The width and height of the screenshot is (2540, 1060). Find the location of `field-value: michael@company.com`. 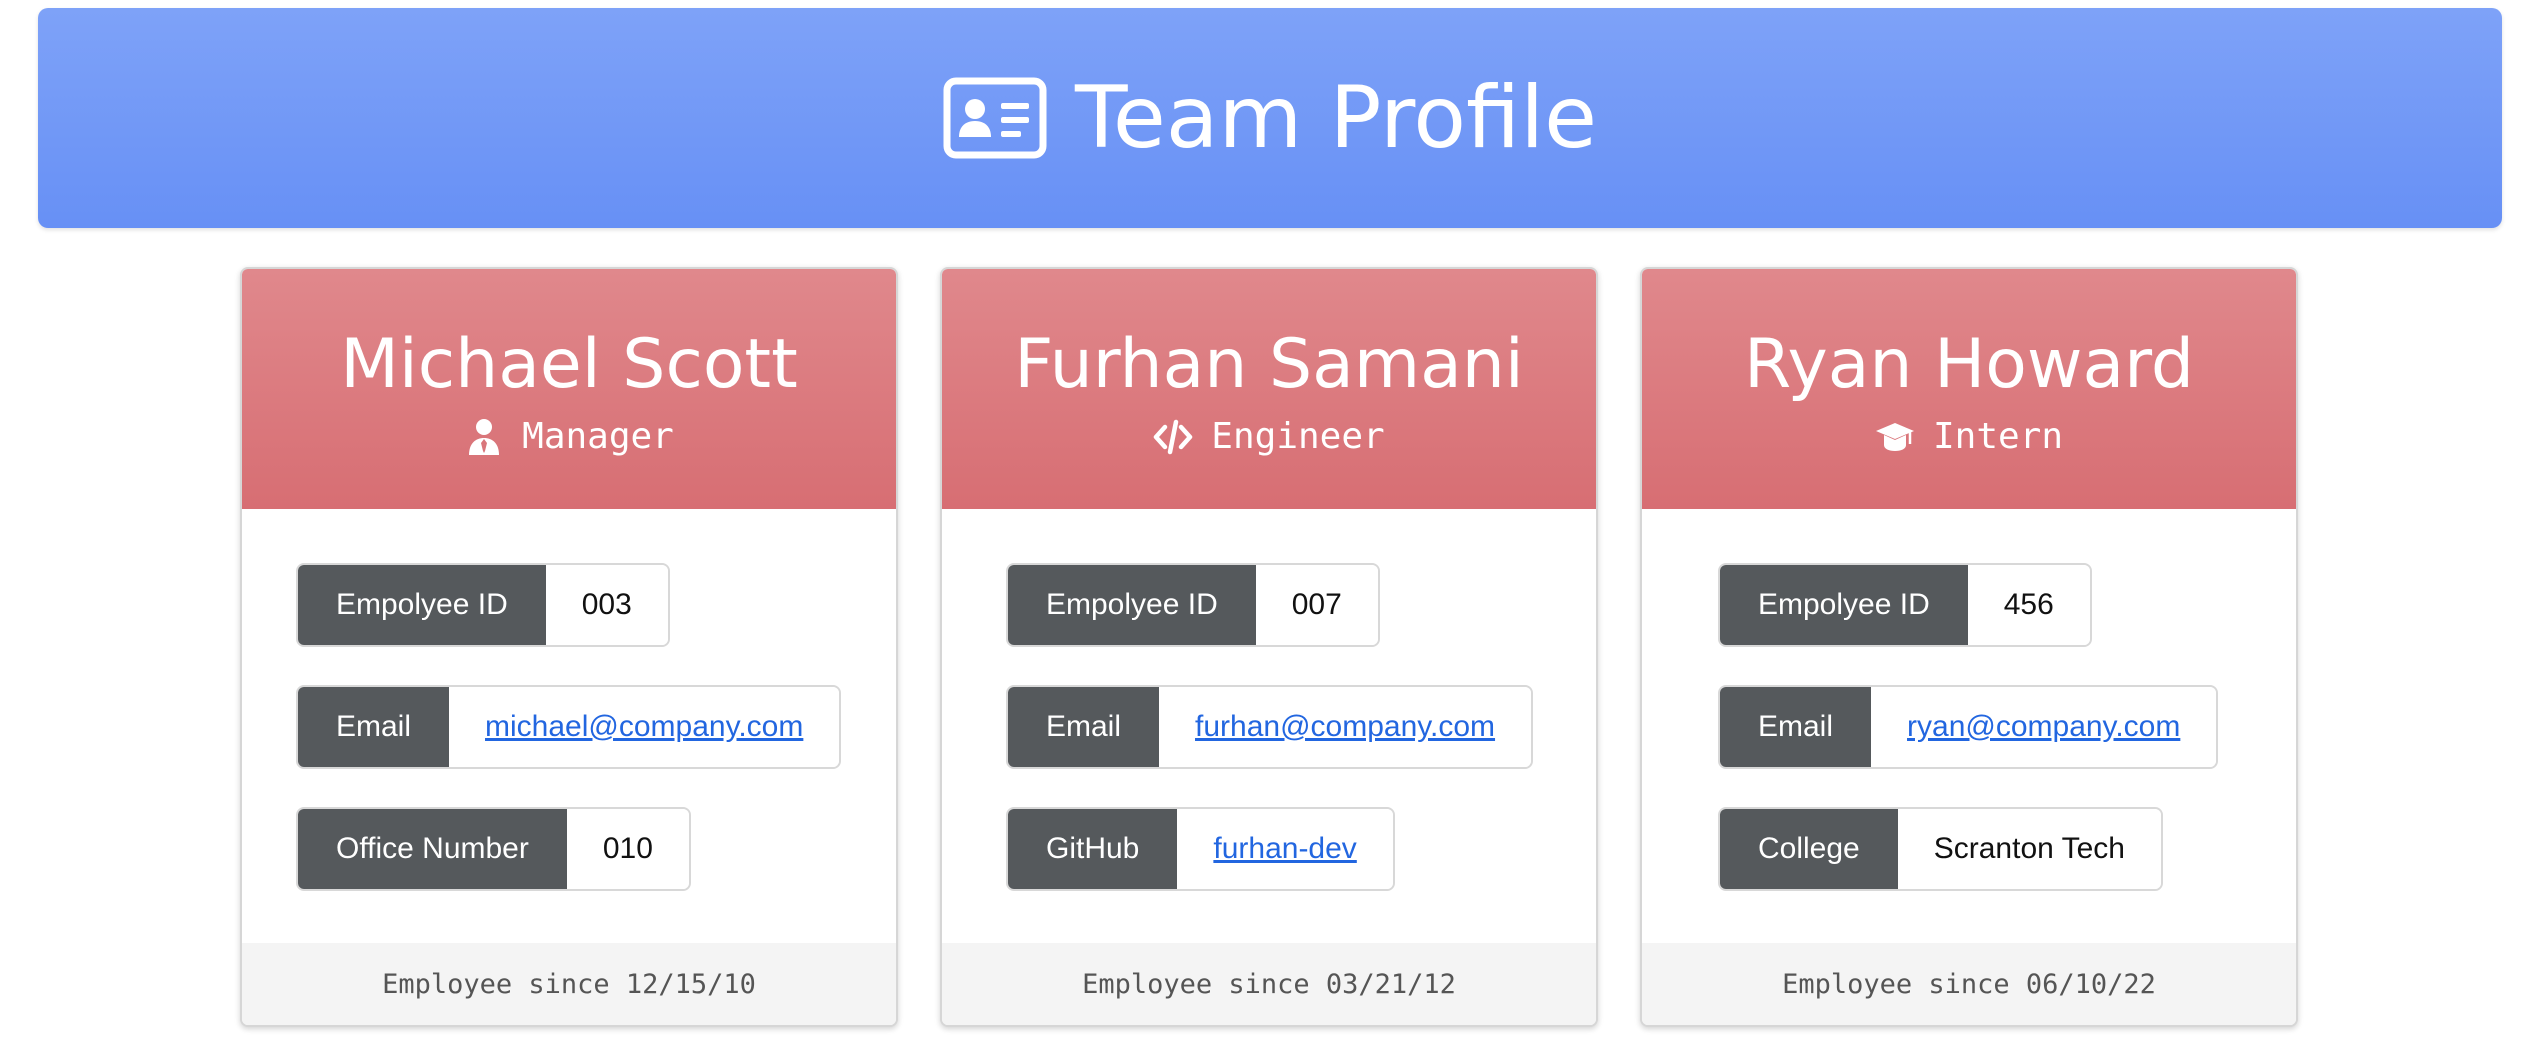

field-value: michael@company.com is located at coordinates (644, 727).